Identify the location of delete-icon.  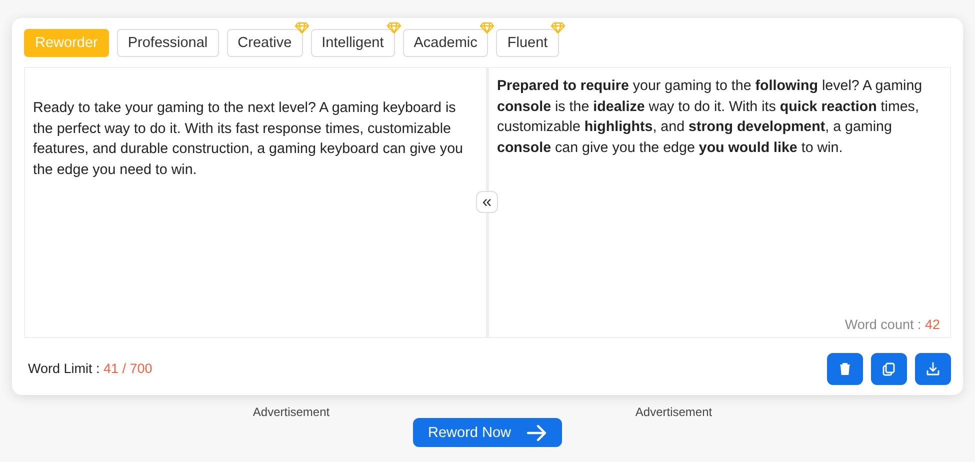
(845, 369).